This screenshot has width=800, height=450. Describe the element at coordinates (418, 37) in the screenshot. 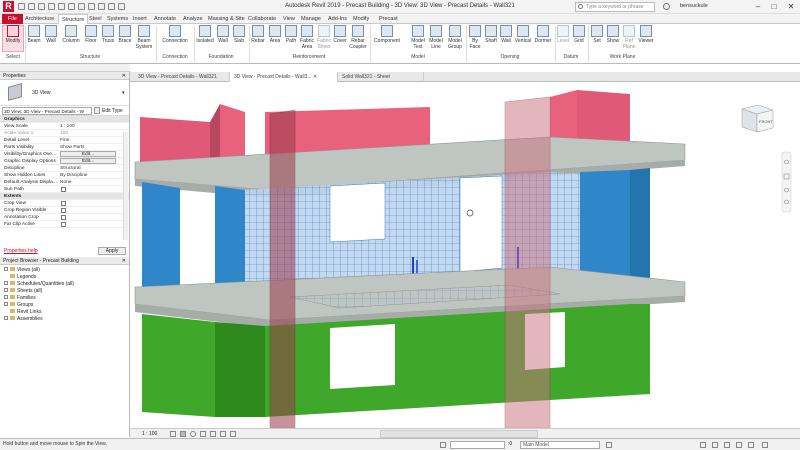

I see `model-text-button: Model Text` at that location.